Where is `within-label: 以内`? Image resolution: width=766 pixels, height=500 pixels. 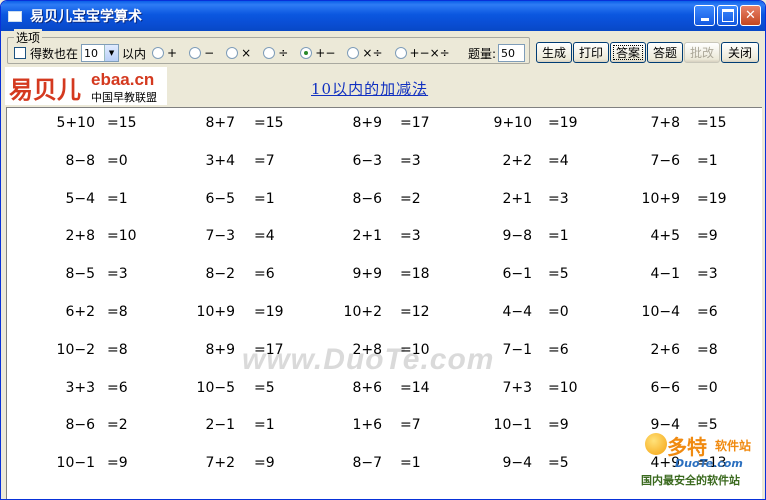 within-label: 以内 is located at coordinates (134, 53).